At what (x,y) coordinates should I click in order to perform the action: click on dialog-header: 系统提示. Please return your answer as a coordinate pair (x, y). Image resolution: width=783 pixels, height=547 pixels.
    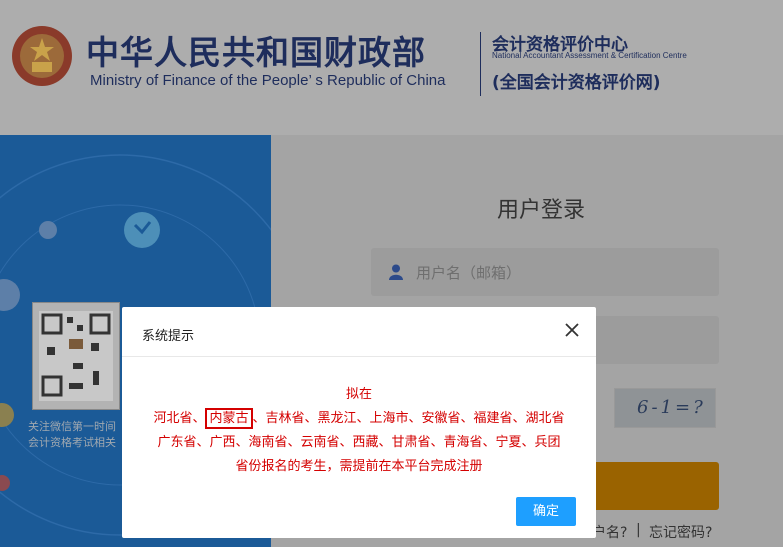
    Looking at the image, I should click on (359, 332).